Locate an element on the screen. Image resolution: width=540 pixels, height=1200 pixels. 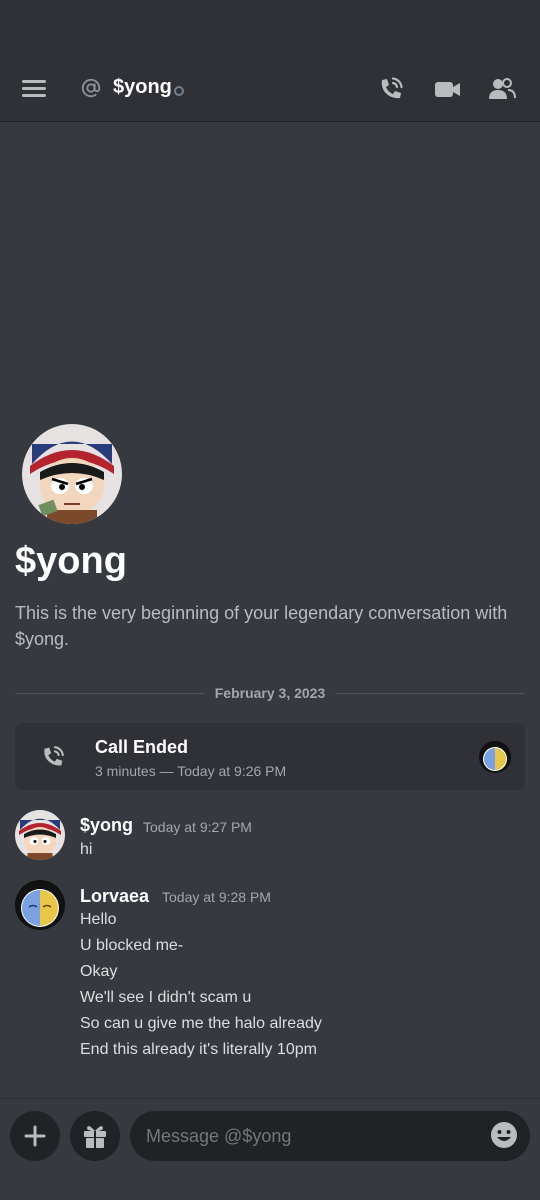
plus-icon is located at coordinates (35, 1136).